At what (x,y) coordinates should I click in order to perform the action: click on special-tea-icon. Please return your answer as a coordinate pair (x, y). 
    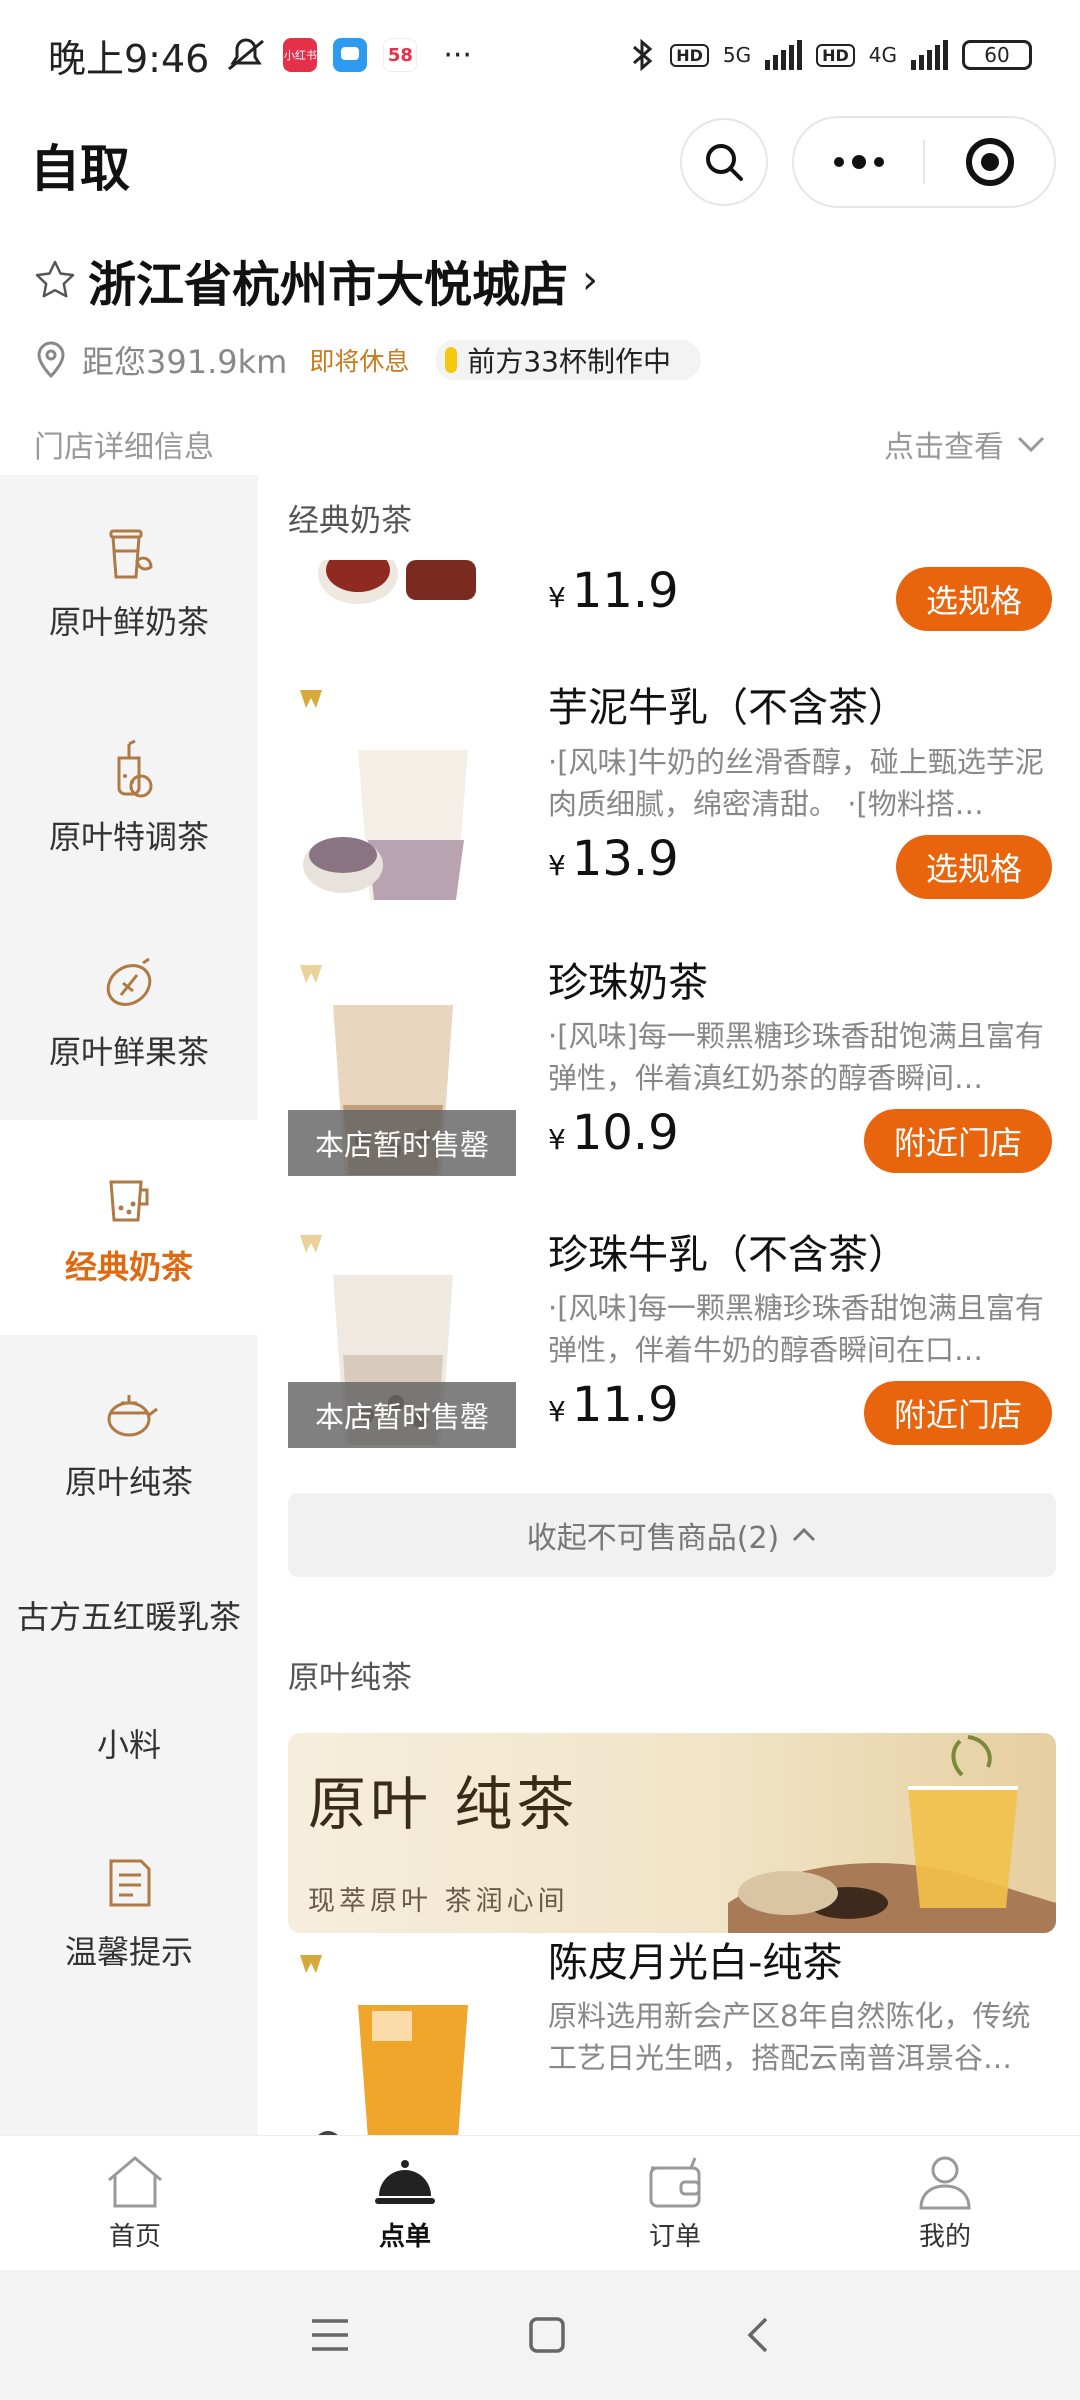
    Looking at the image, I should click on (135, 768).